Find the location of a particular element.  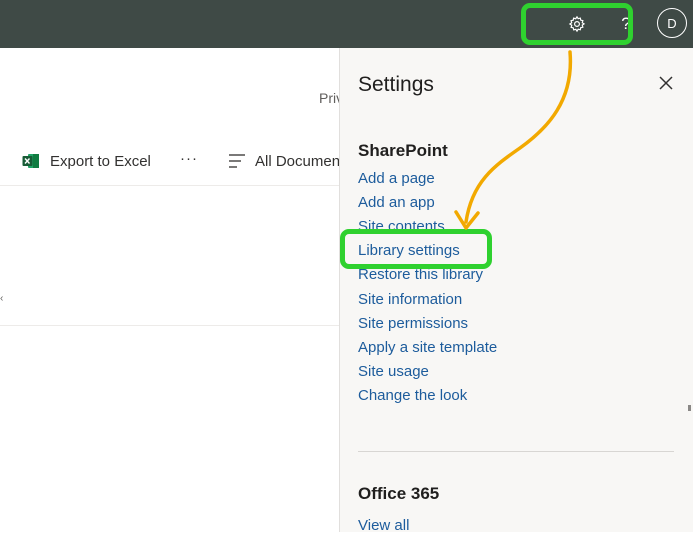

export-to-excel-button: Export to Excel is located at coordinates (86, 161).